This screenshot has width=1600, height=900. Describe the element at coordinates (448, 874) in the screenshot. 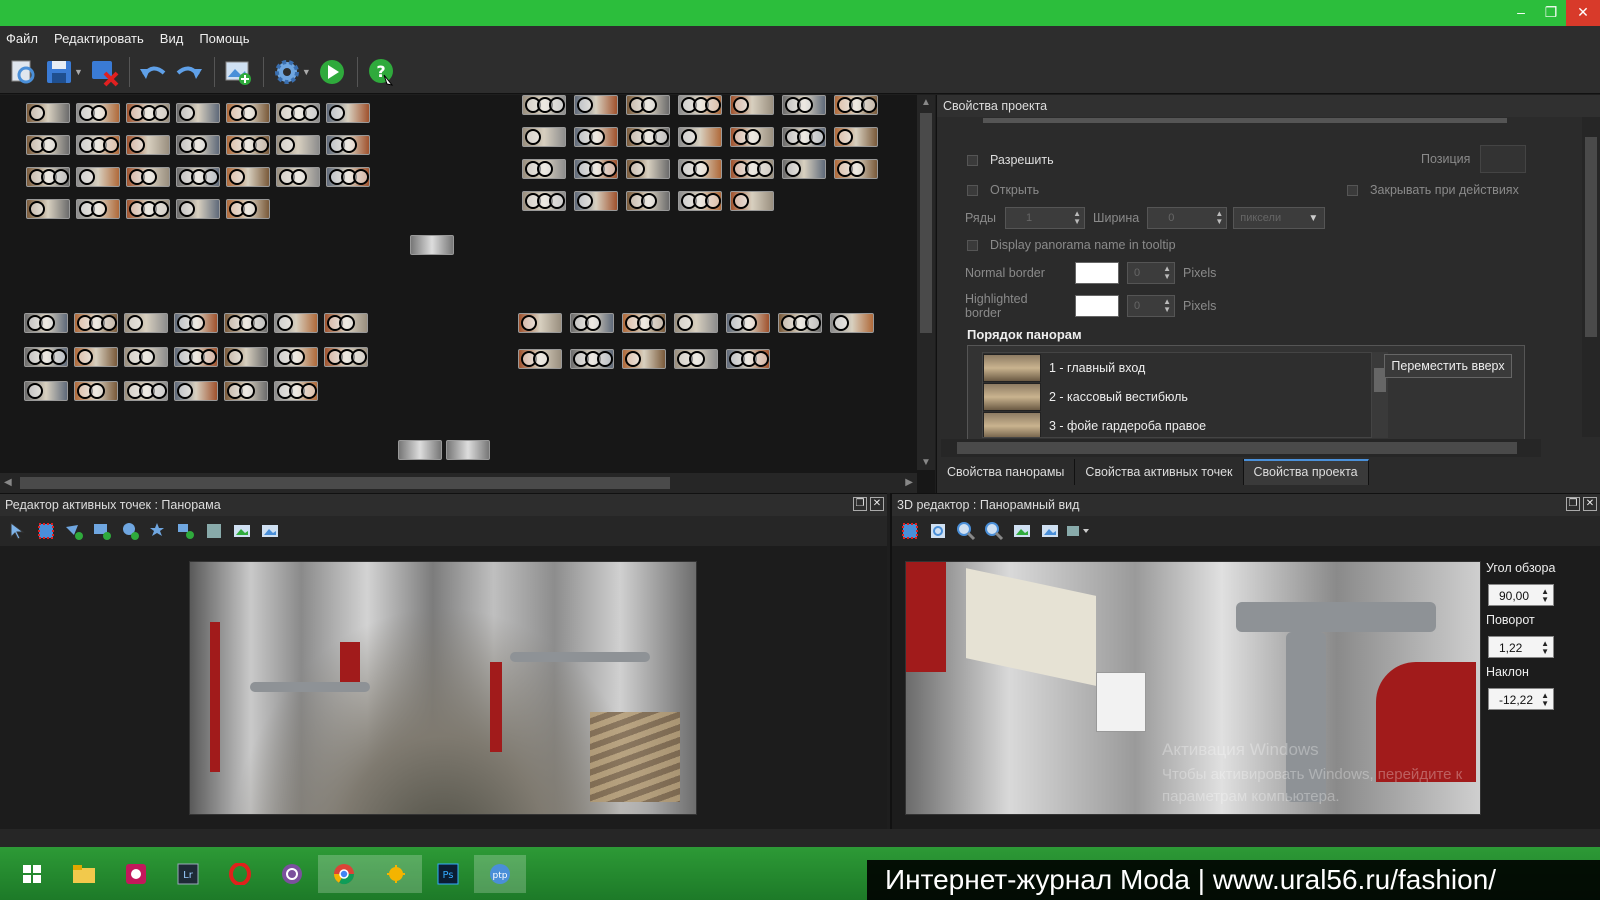

I see `photoshop-icon: Ps` at that location.